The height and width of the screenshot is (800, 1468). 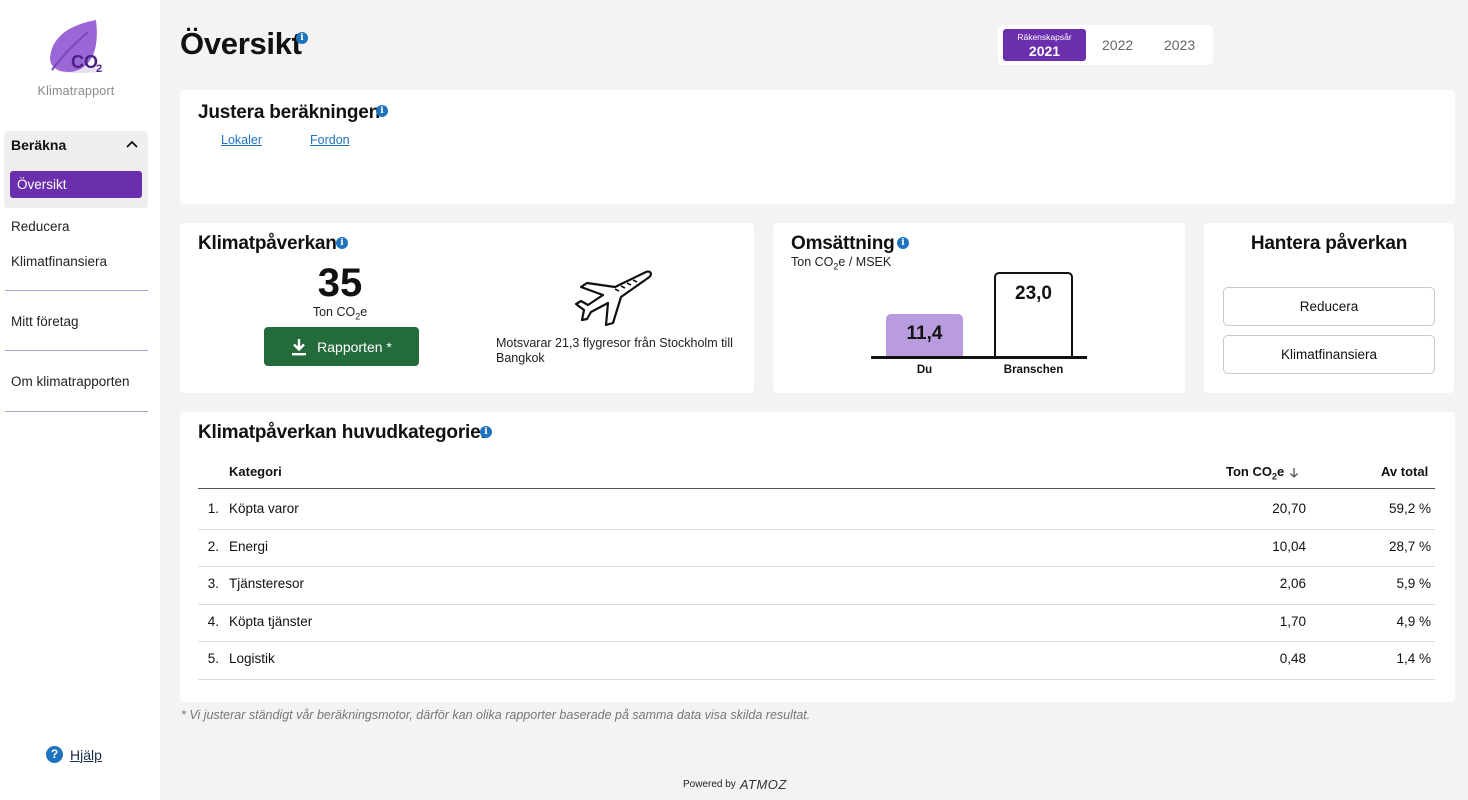 I want to click on year-option-selected: Räkenskapsår 2021, so click(x=1044, y=45).